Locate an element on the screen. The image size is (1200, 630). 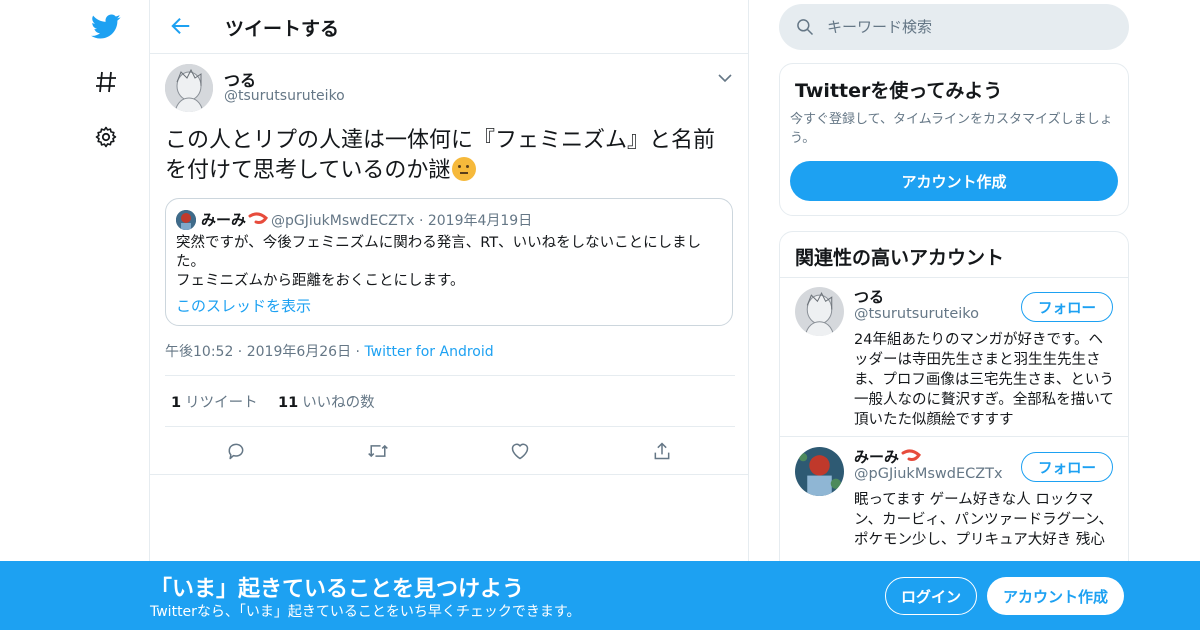
login-button: ログイン is located at coordinates (931, 596).